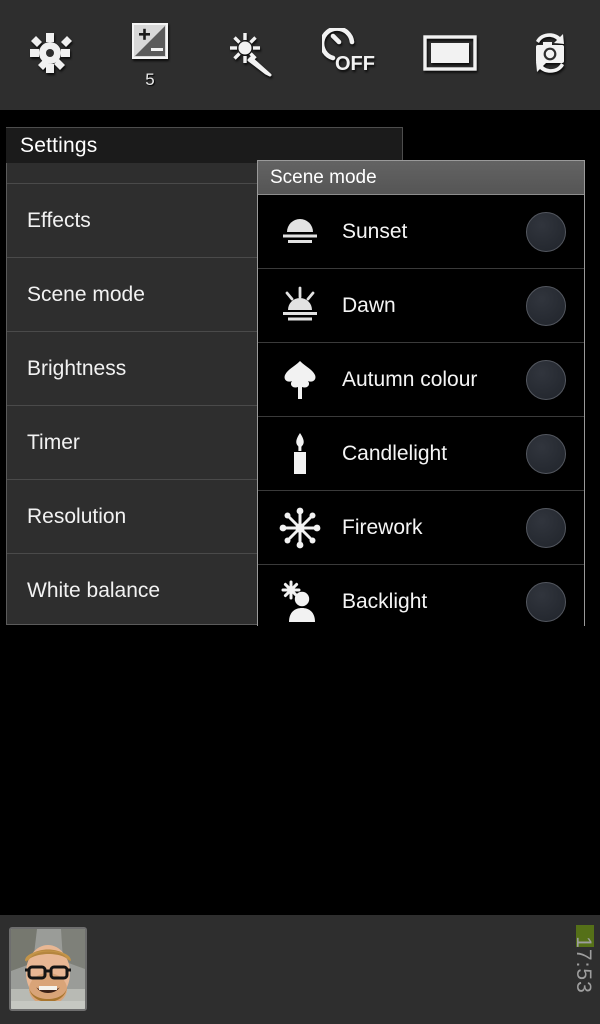 The width and height of the screenshot is (600, 1024). What do you see at coordinates (355, 64) in the screenshot?
I see `svg-text: OFF` at bounding box center [355, 64].